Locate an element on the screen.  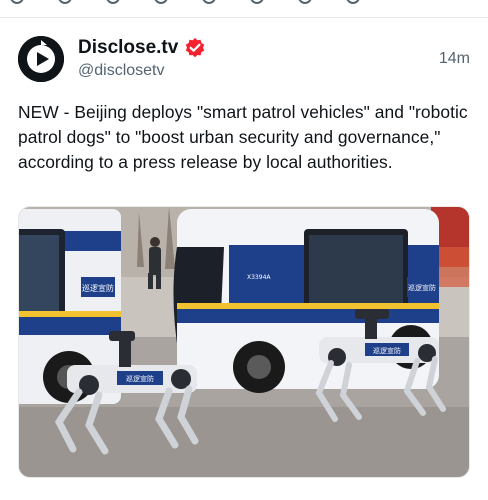
vehicle-sign-left: 巡逻宣防 is located at coordinates (98, 288).